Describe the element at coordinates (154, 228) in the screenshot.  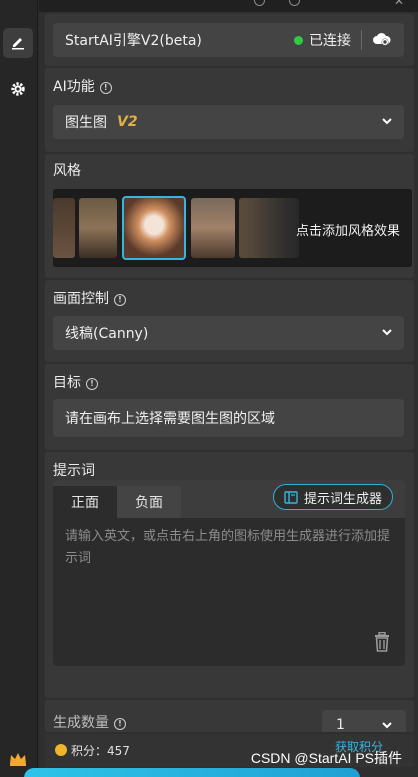
I see `style-thumb-selected` at that location.